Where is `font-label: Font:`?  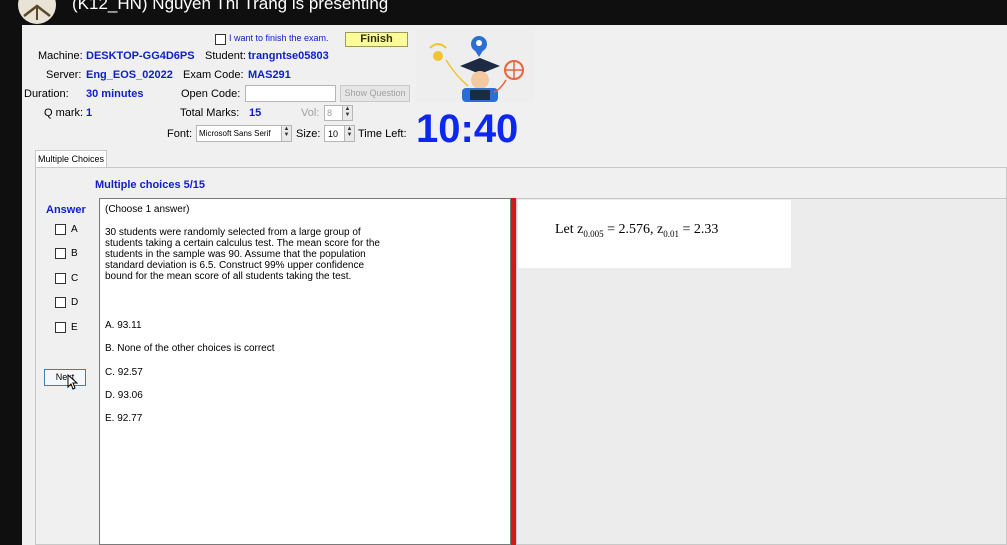 font-label: Font: is located at coordinates (180, 134).